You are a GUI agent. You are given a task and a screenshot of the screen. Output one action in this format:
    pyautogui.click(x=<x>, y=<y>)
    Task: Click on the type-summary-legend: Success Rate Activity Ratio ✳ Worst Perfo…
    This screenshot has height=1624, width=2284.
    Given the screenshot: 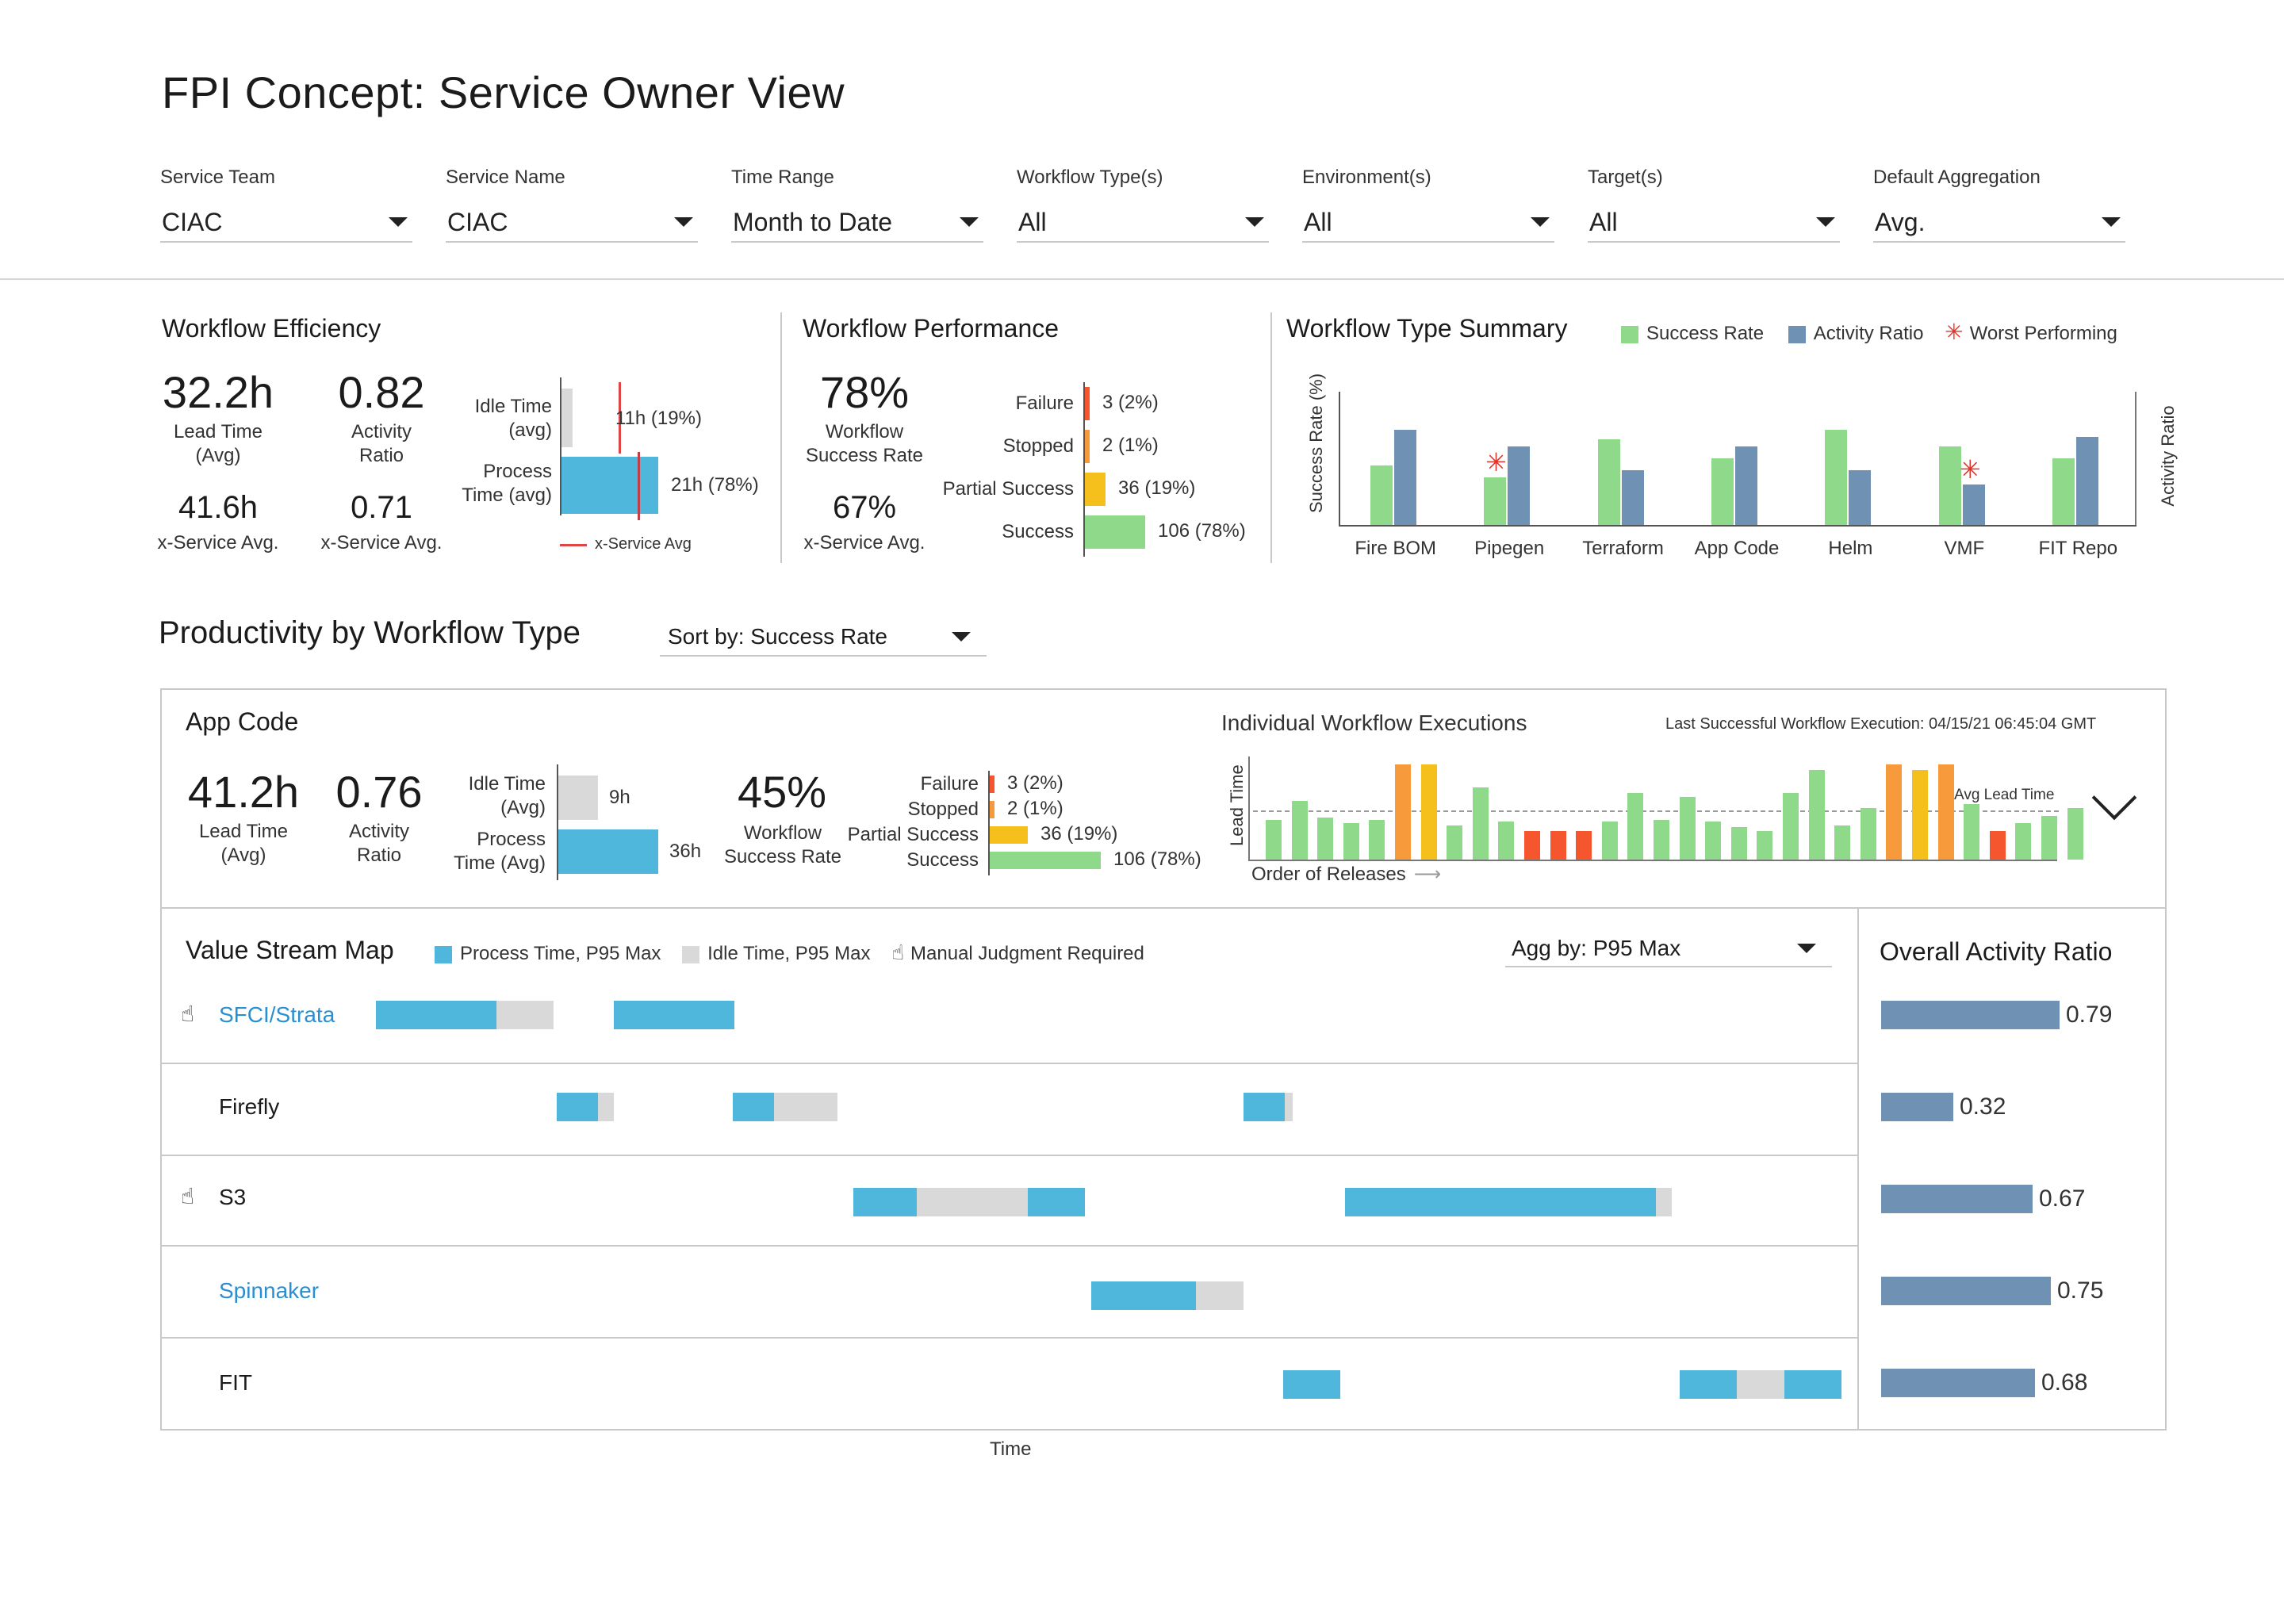 What is the action you would take?
    pyautogui.click(x=1869, y=332)
    